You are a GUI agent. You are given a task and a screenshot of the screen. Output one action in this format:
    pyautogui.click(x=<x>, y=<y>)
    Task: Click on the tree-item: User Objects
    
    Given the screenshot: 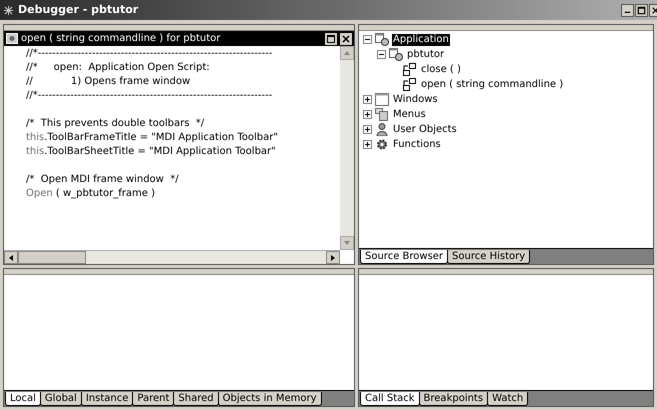 What is the action you would take?
    pyautogui.click(x=425, y=130)
    